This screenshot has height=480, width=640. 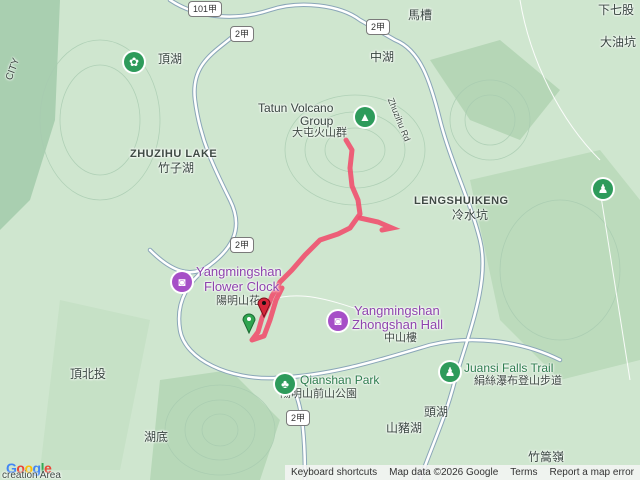 I want to click on route-shield-2a-top: 2甲, so click(x=378, y=27).